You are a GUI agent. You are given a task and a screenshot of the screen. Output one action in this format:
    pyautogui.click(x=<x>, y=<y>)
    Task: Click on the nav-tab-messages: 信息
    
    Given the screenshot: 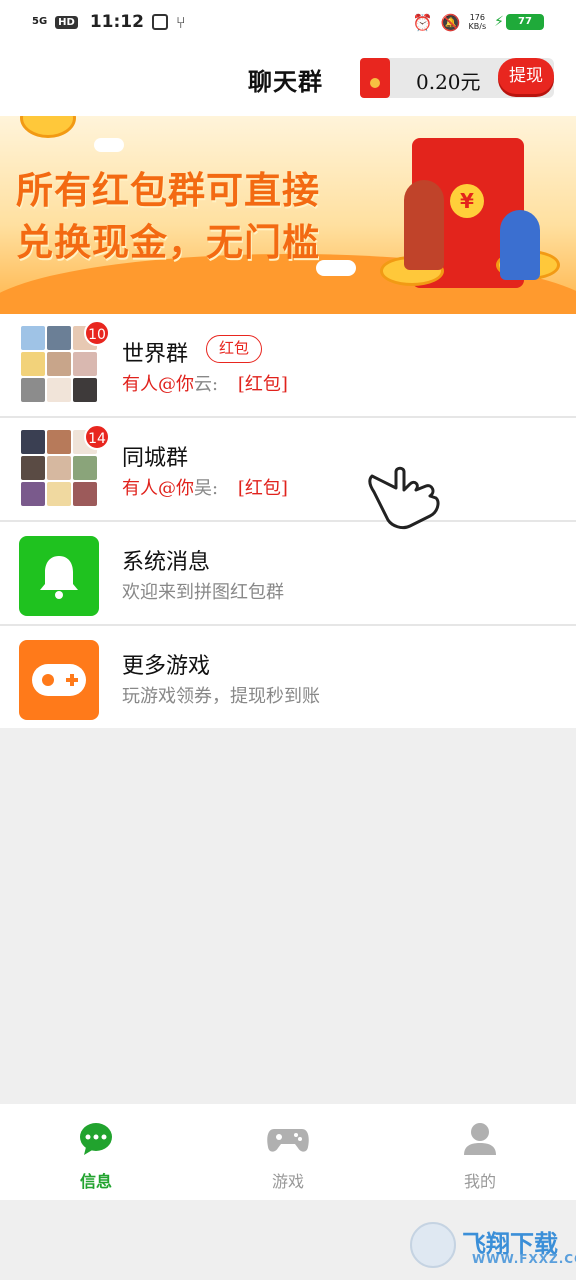 What is the action you would take?
    pyautogui.click(x=96, y=1152)
    